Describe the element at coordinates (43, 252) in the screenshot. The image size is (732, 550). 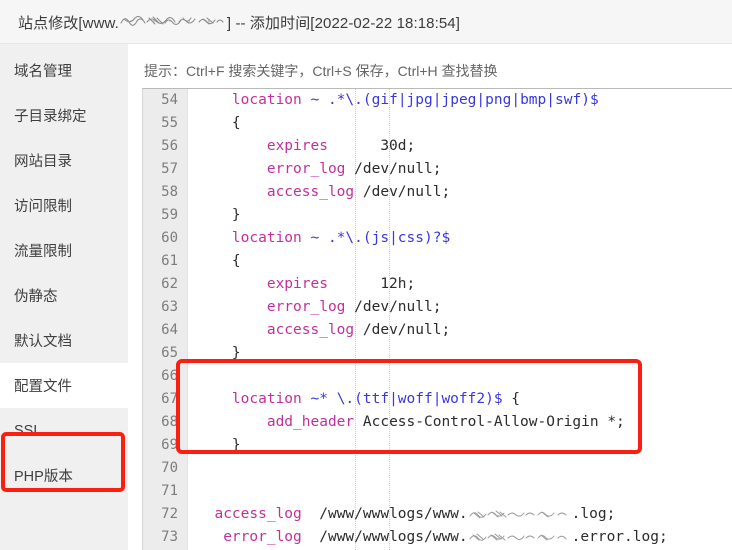
I see `sidebar-item-label: 流量限制` at that location.